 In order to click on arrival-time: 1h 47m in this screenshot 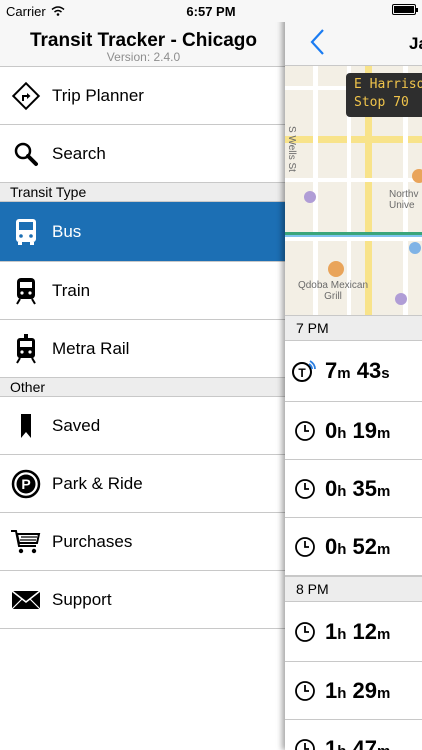, I will do `click(357, 743)`.